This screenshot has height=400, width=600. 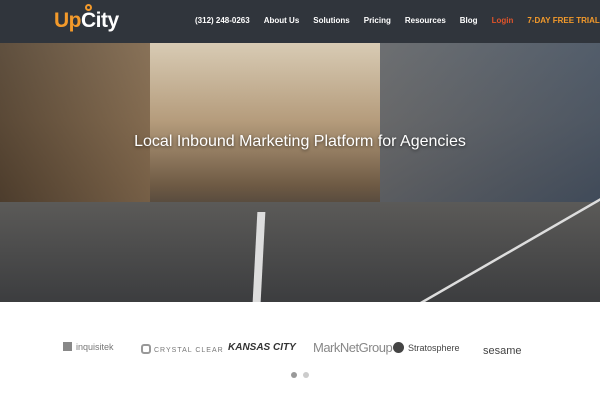 What do you see at coordinates (300, 375) in the screenshot?
I see `carousel-dots` at bounding box center [300, 375].